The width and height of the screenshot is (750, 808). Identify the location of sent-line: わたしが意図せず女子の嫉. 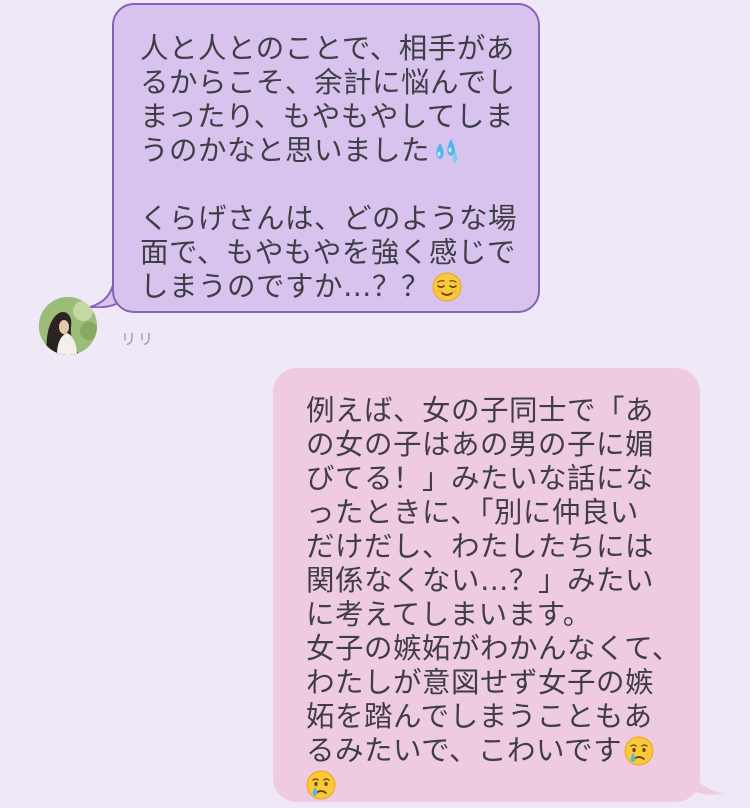
(480, 682).